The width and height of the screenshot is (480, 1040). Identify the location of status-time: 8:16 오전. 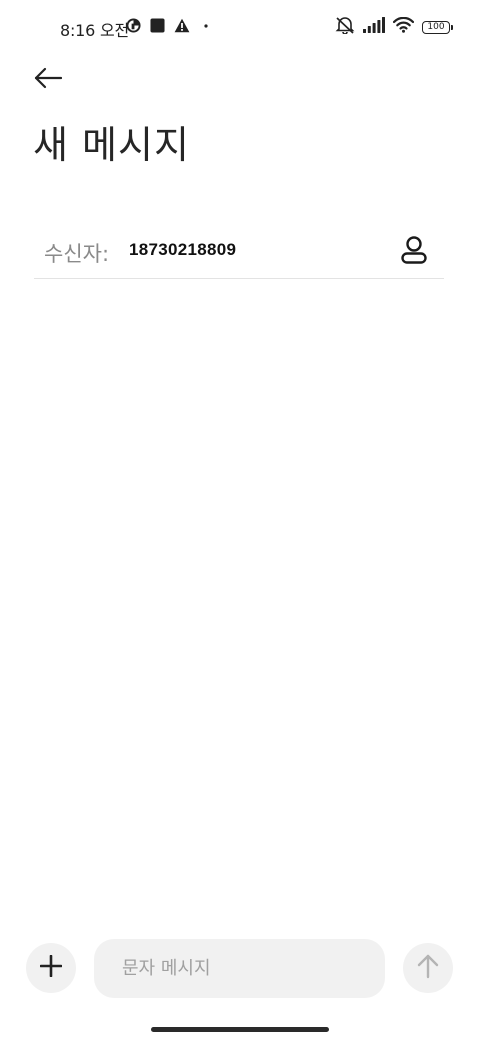
(95, 30).